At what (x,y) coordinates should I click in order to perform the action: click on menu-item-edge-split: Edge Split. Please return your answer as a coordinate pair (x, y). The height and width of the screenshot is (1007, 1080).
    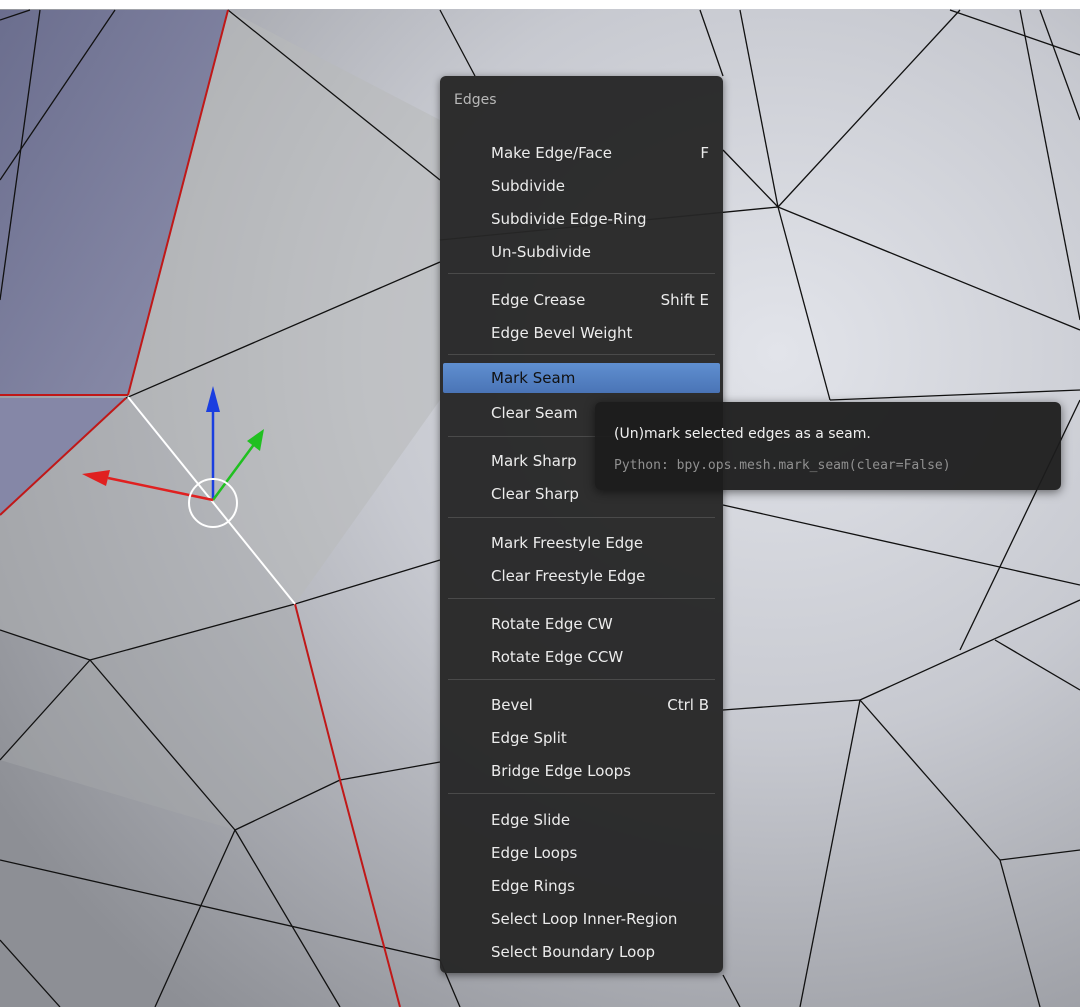
    Looking at the image, I should click on (581, 738).